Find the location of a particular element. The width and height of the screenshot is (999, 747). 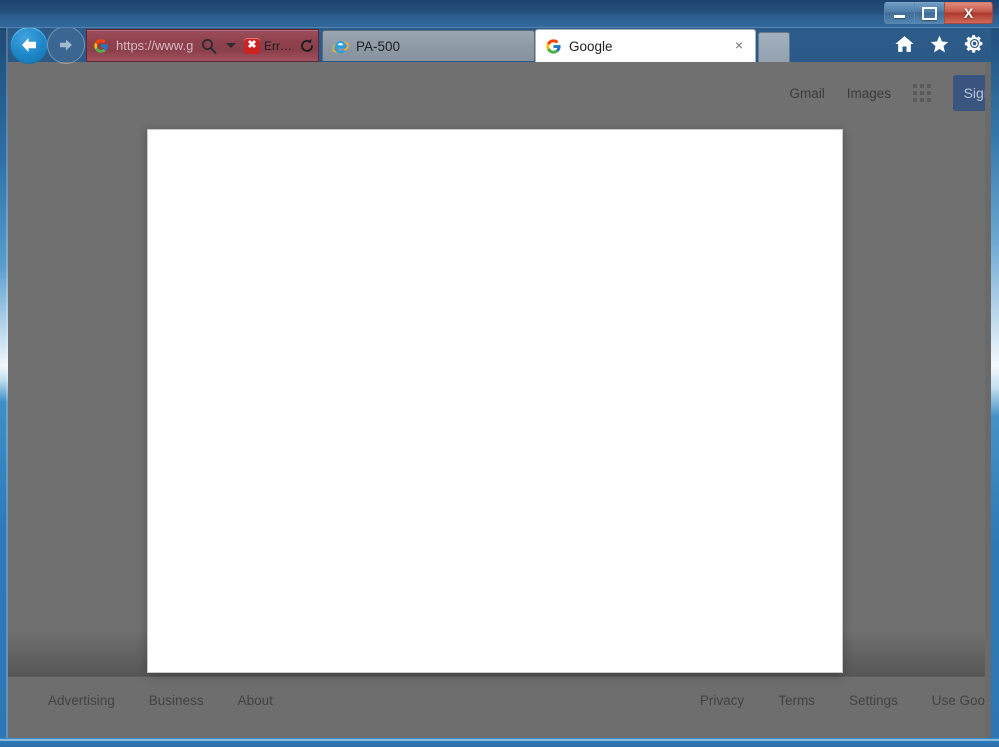

forward-arrow-icon is located at coordinates (66, 45).